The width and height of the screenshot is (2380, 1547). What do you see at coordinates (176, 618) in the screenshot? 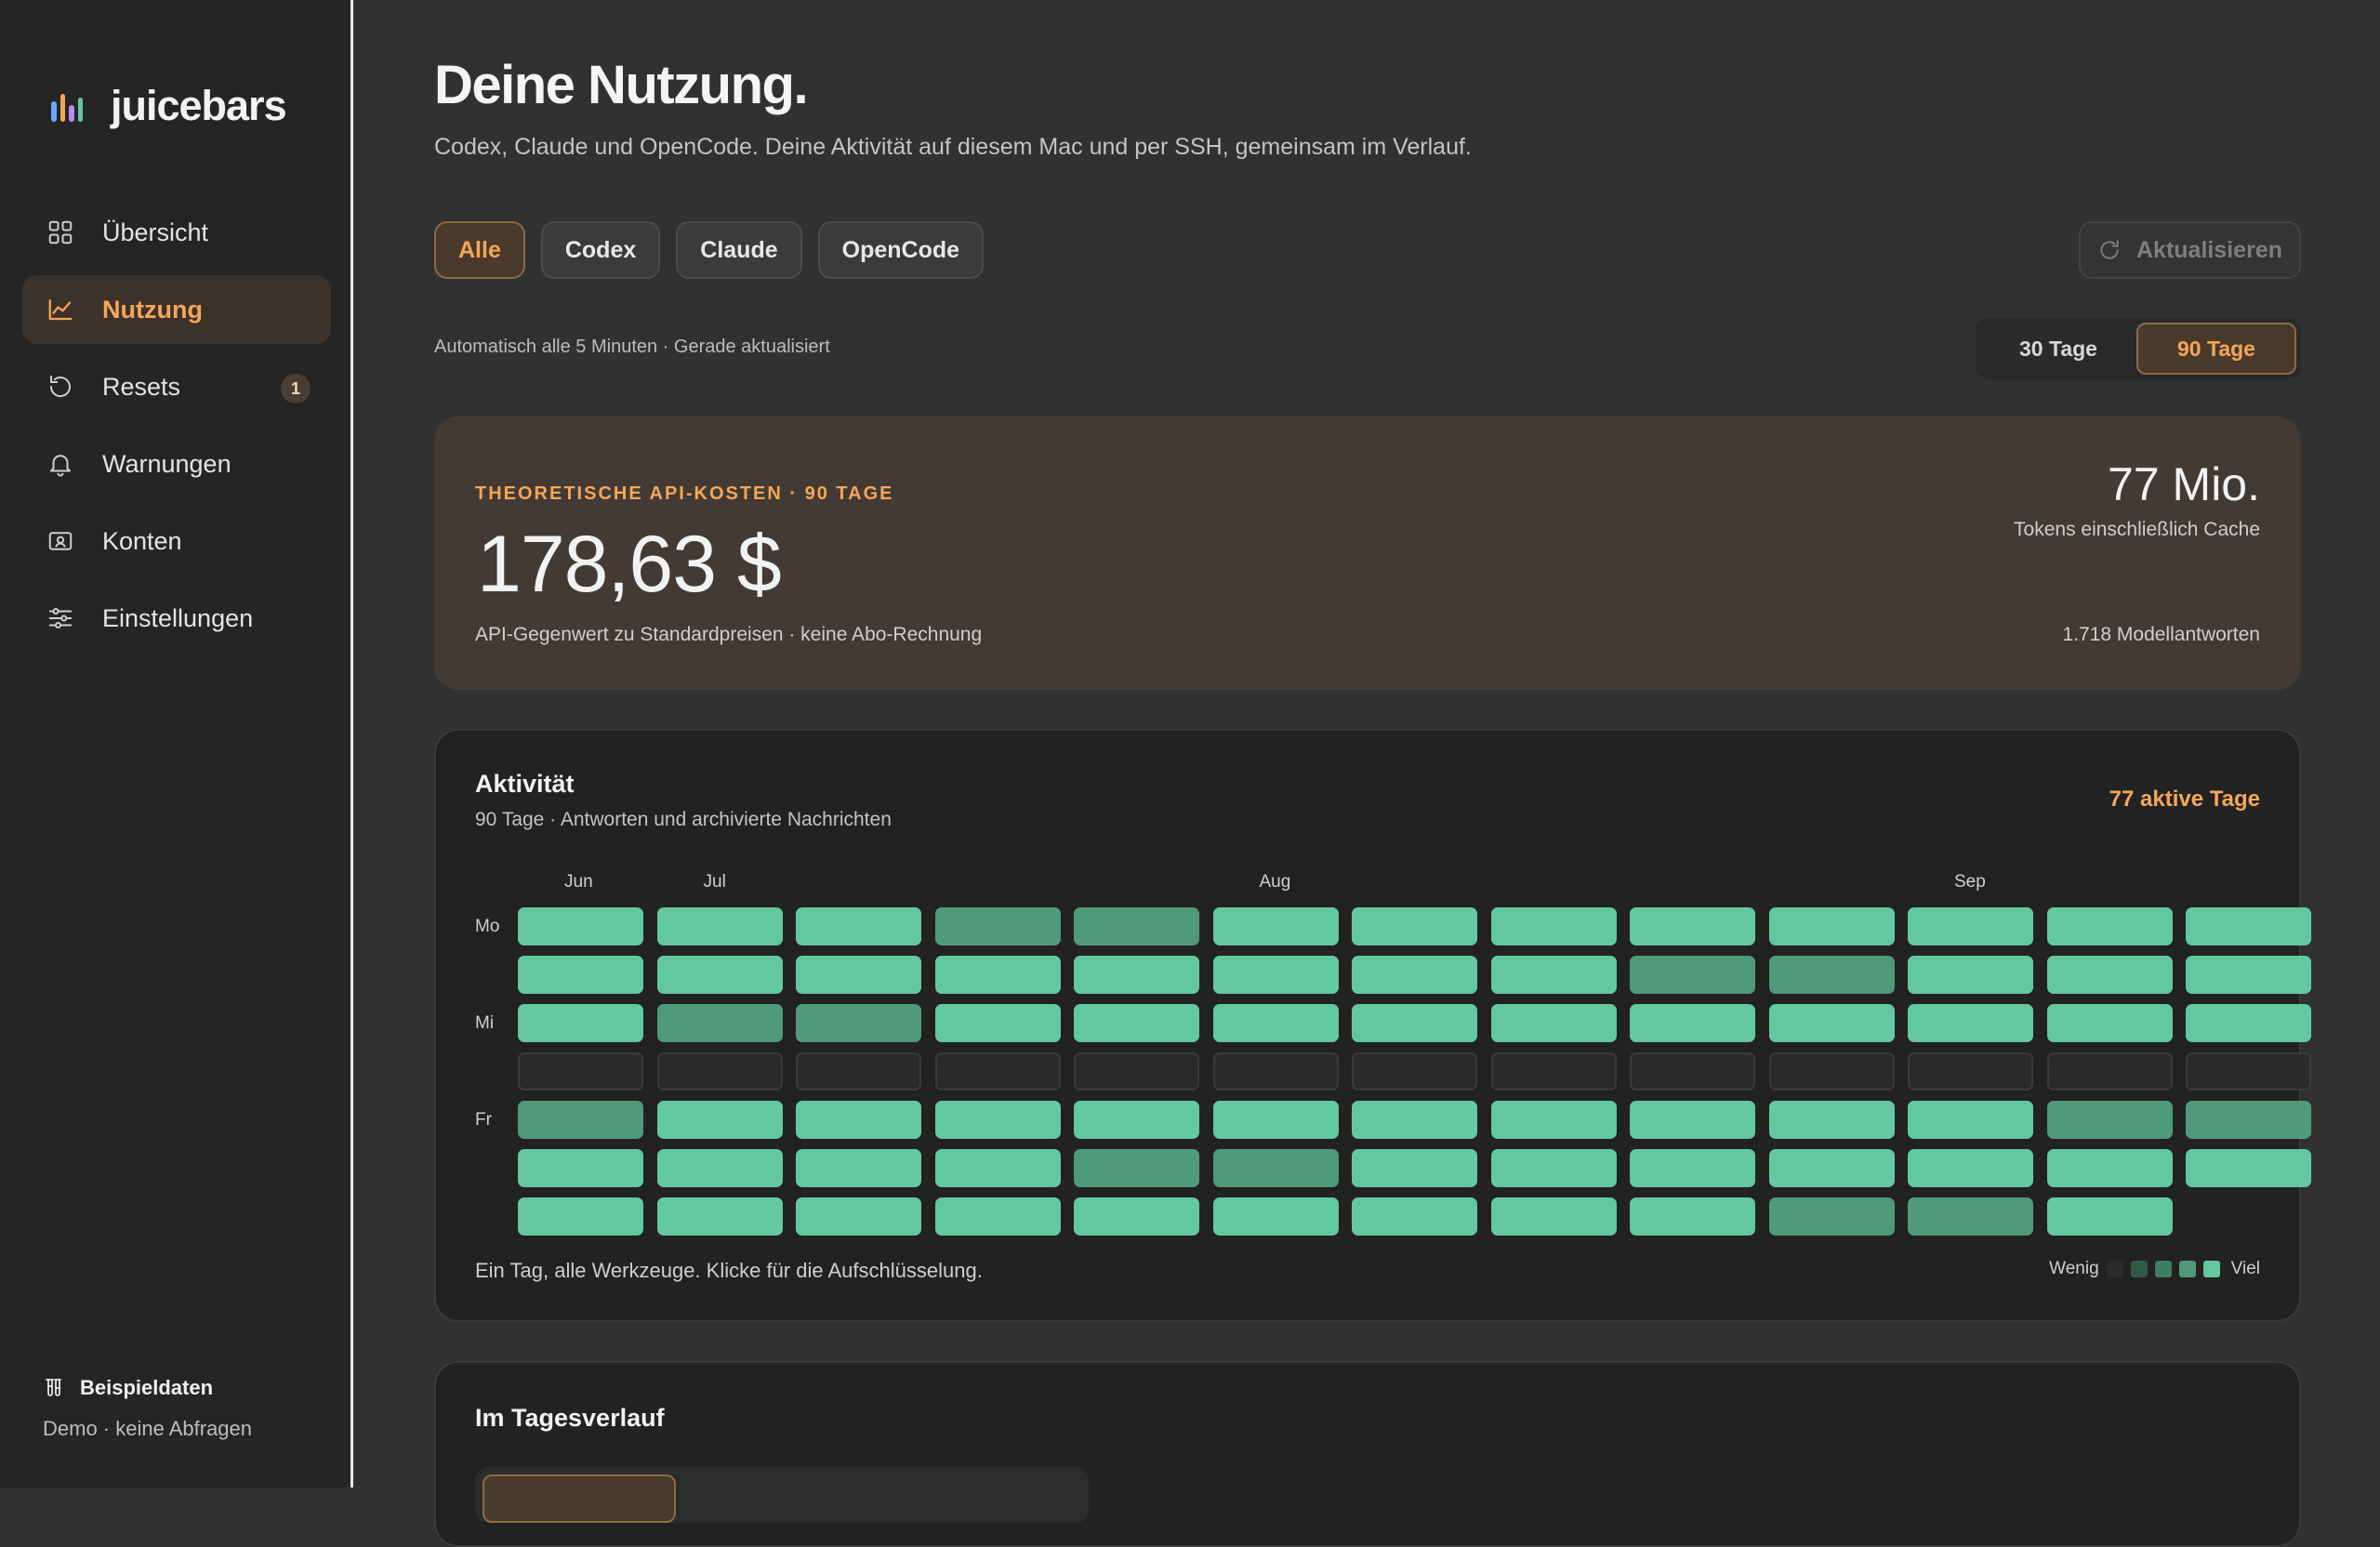
I see `sidebar-item-einstellungen: Einstellungen` at bounding box center [176, 618].